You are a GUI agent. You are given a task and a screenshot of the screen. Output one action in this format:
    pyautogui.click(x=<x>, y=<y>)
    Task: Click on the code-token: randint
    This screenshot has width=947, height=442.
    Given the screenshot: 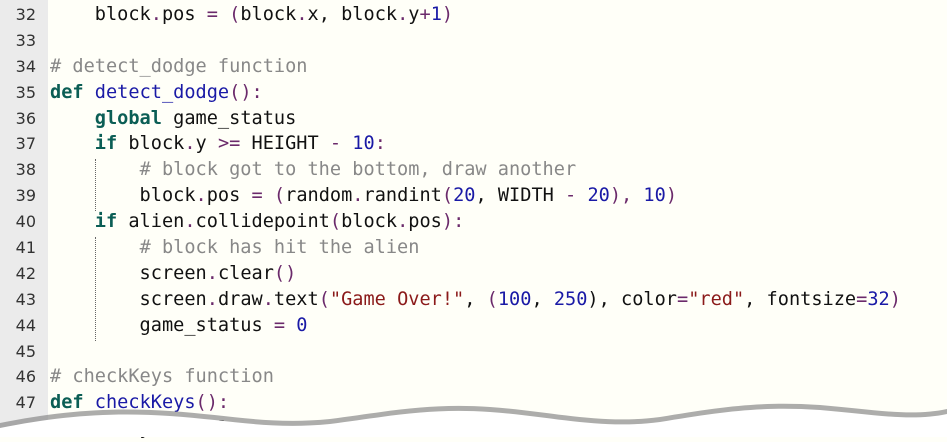 What is the action you would take?
    pyautogui.click(x=402, y=196)
    